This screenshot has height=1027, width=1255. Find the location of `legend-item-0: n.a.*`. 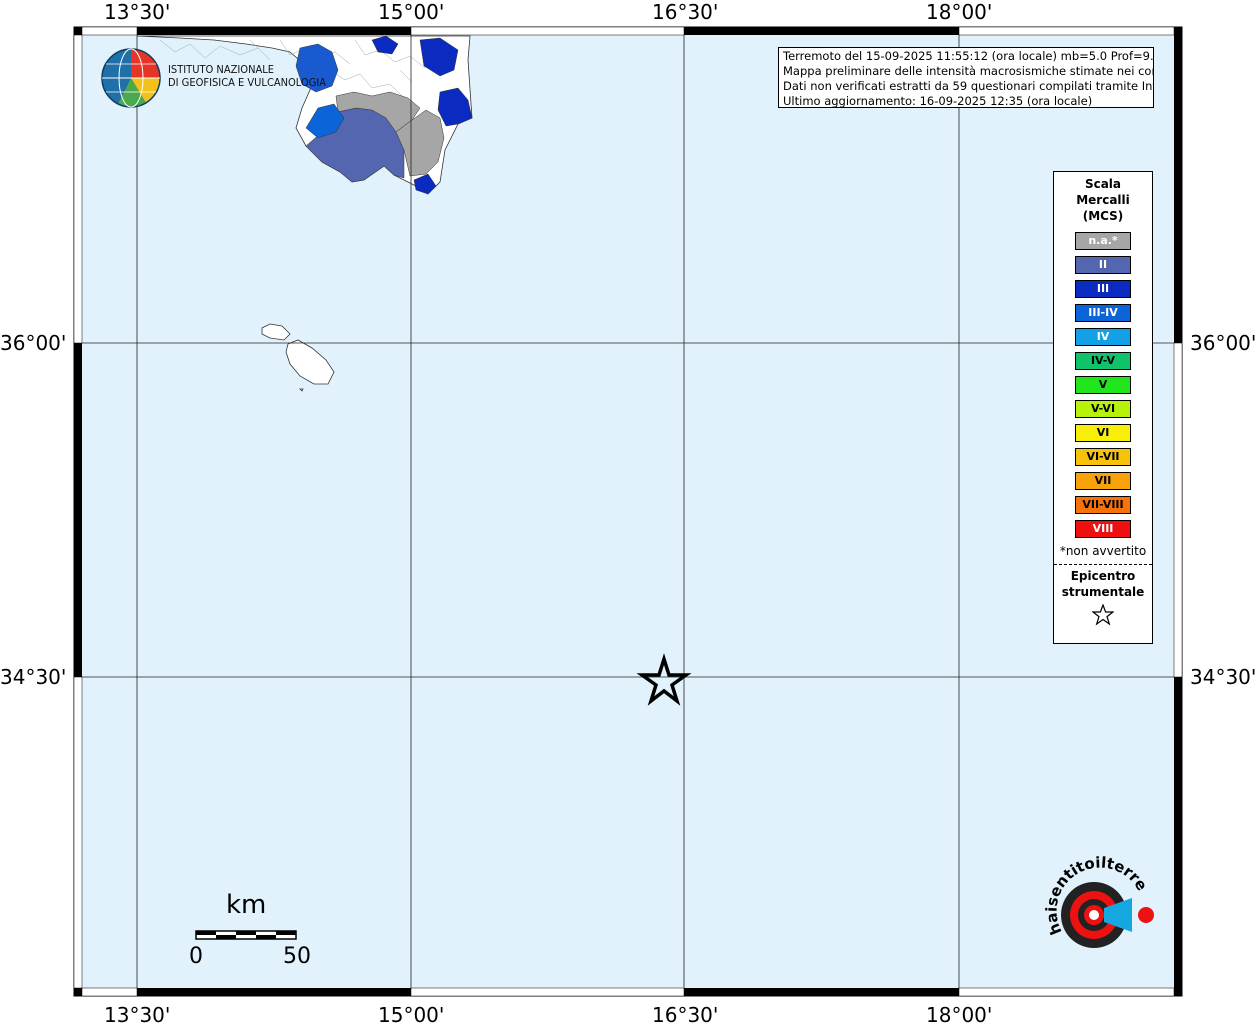

legend-item-0: n.a.* is located at coordinates (1103, 241).